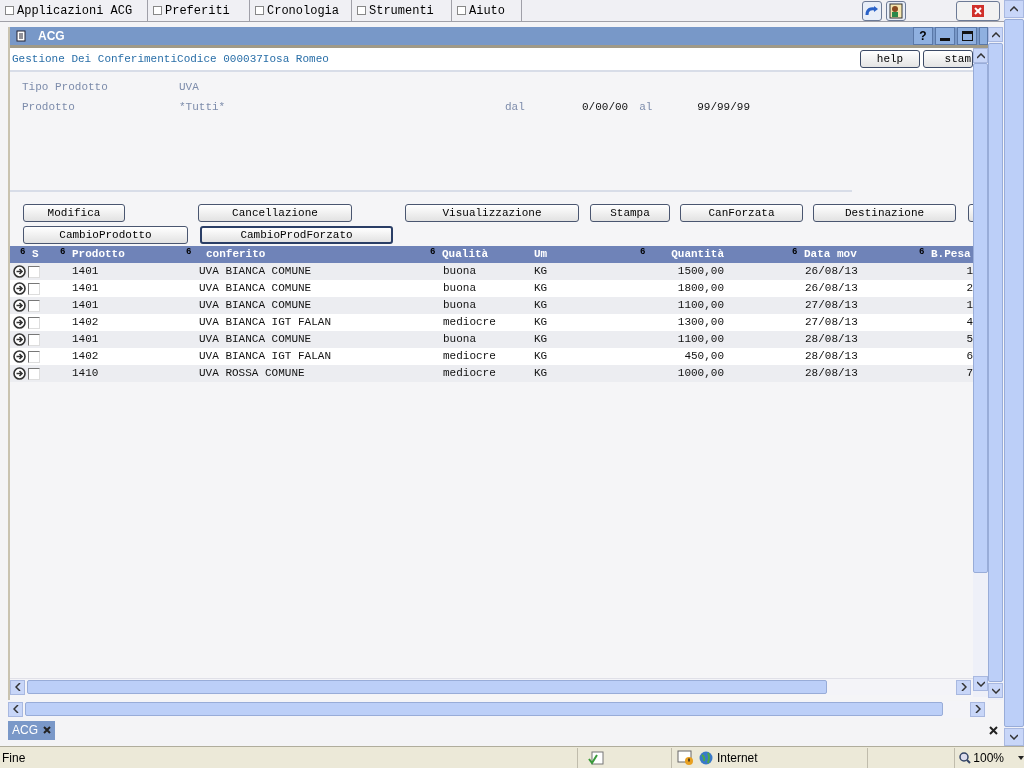 This screenshot has width=1024, height=768. Describe the element at coordinates (700, 323) in the screenshot. I see `table-cell-text: 1300,00` at that location.